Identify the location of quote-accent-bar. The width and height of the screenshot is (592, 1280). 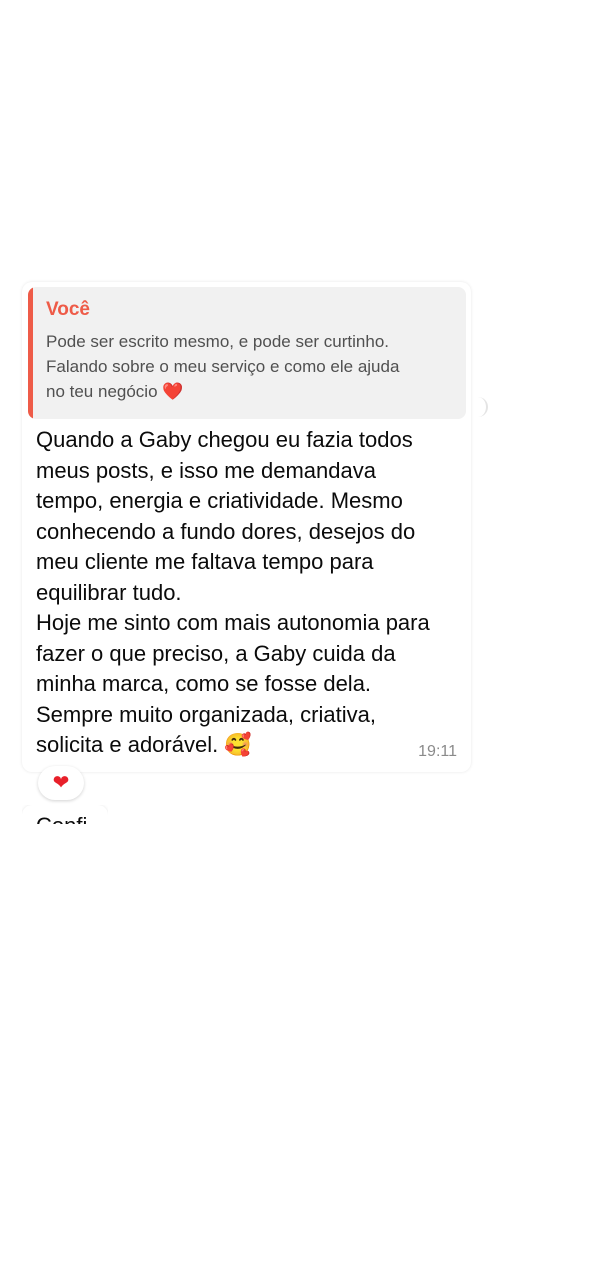
(30, 353).